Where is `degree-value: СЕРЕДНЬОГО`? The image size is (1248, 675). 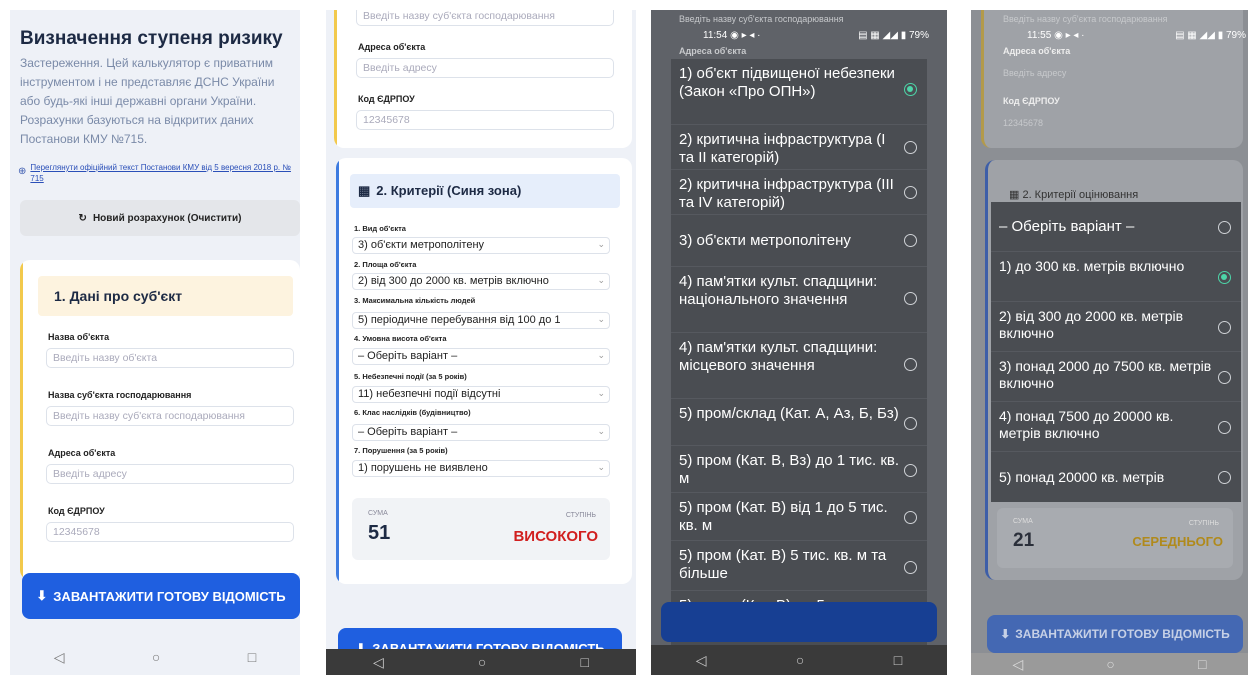 degree-value: СЕРЕДНЬОГО is located at coordinates (1177, 541).